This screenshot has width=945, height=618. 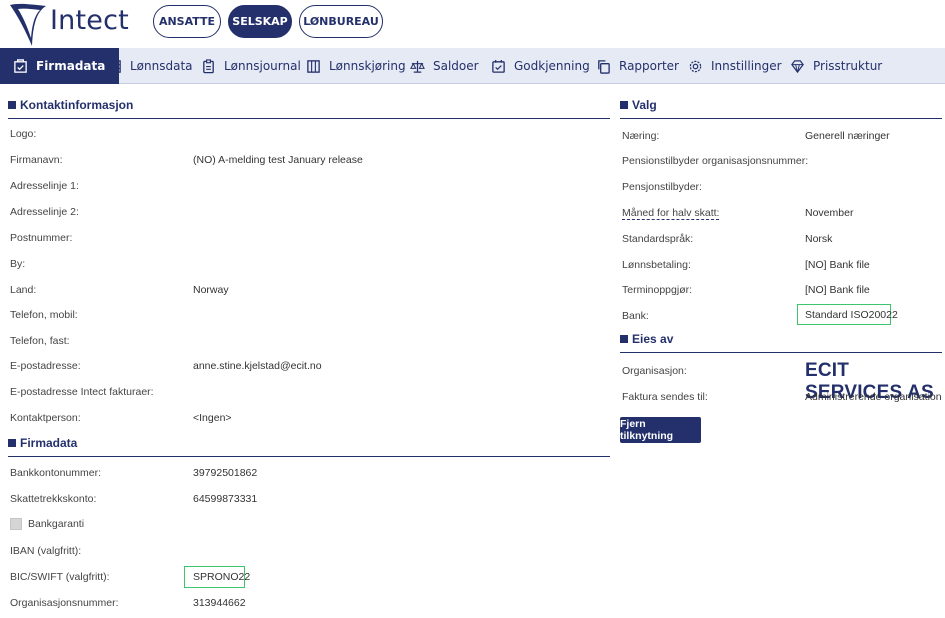 I want to click on label-iban: IBAN (valgfritt):, so click(x=46, y=551).